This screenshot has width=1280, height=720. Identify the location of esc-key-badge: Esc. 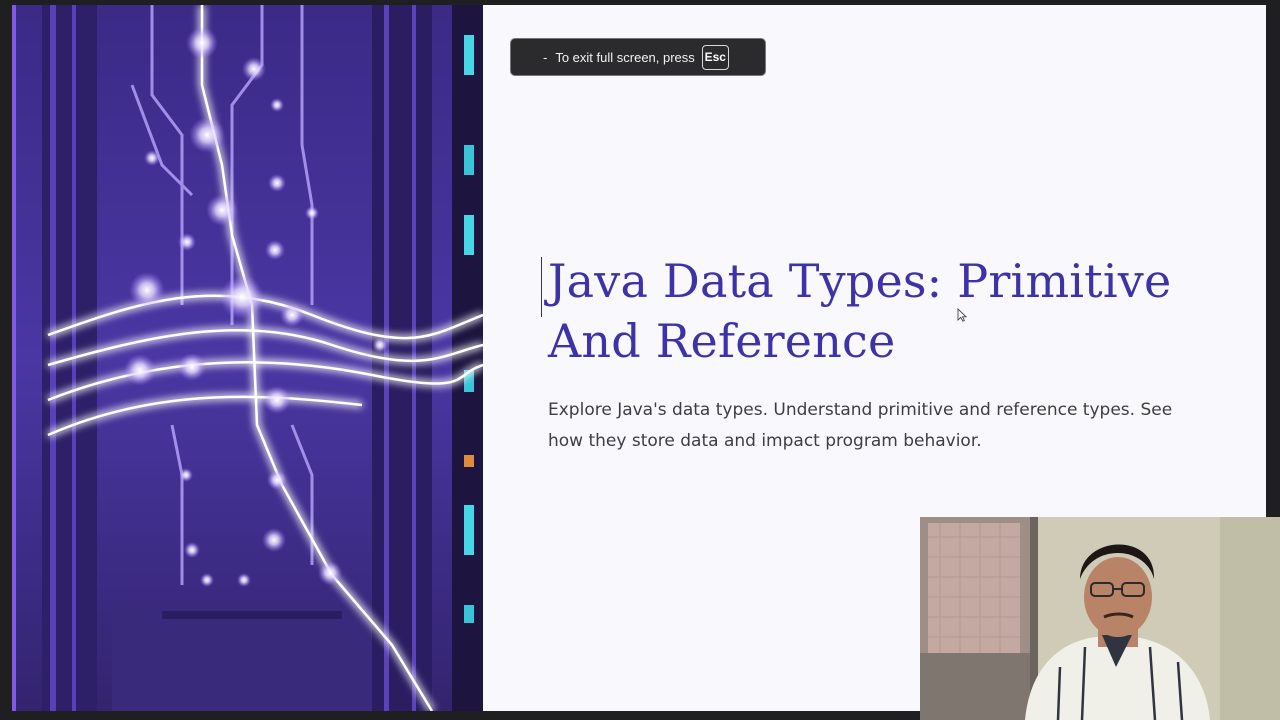
(715, 57).